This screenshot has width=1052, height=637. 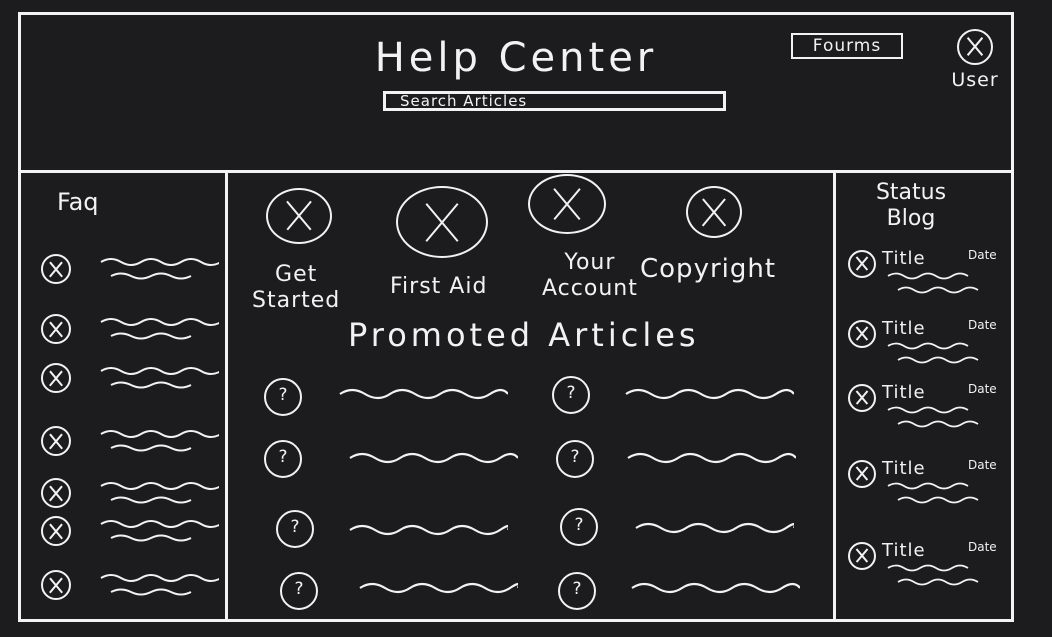 What do you see at coordinates (590, 275) in the screenshot?
I see `category-label: Your Account` at bounding box center [590, 275].